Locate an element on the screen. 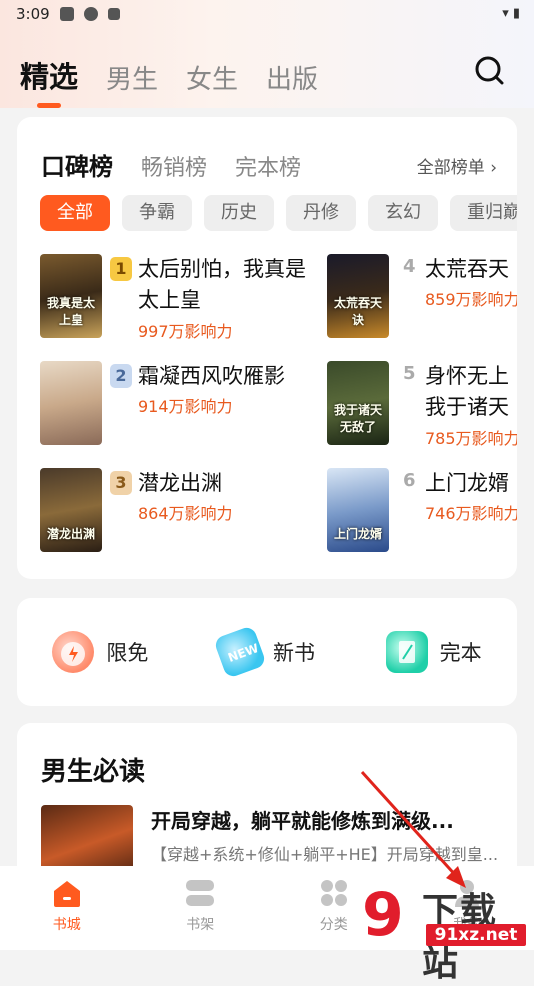  book-title: 身怀无上我于诸天 is located at coordinates (471, 392).